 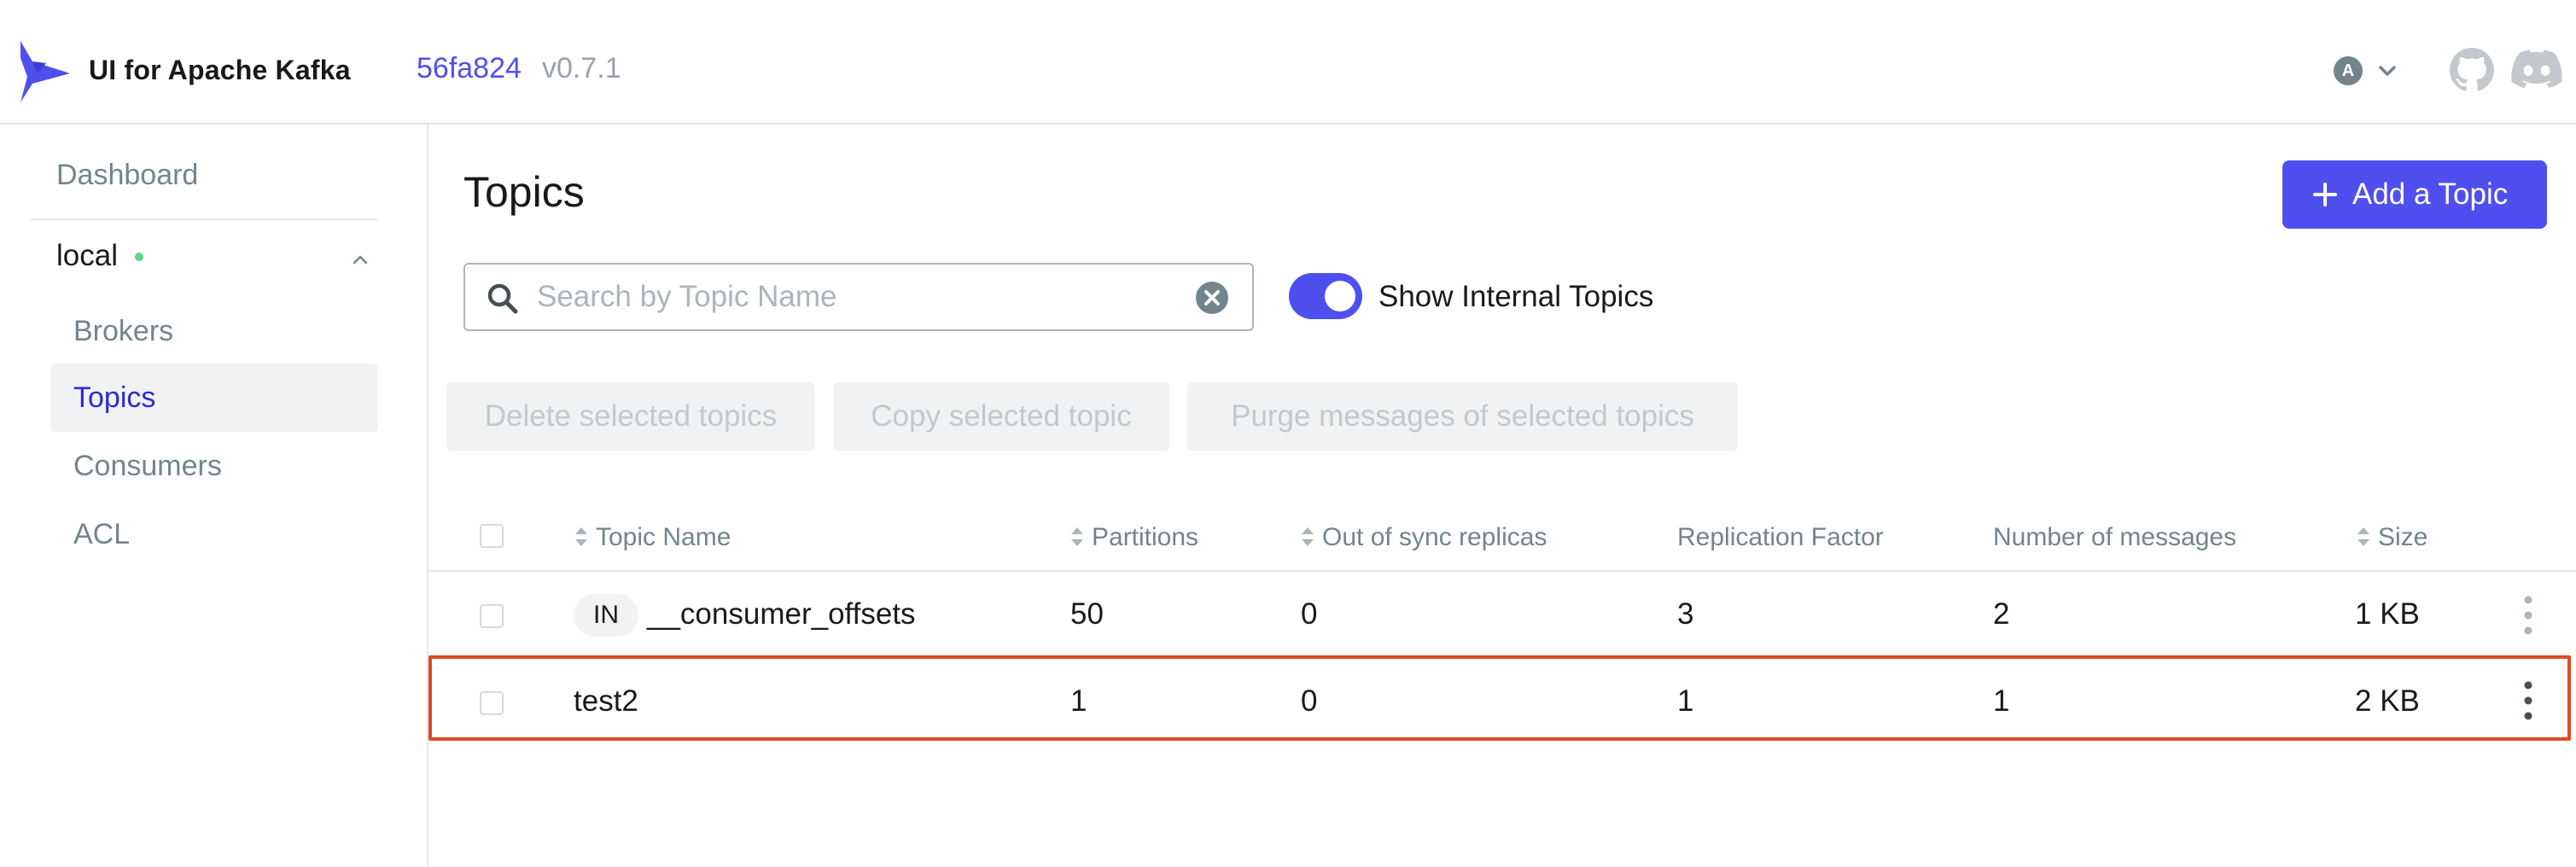 What do you see at coordinates (1502, 571) in the screenshot?
I see `table-header-divider` at bounding box center [1502, 571].